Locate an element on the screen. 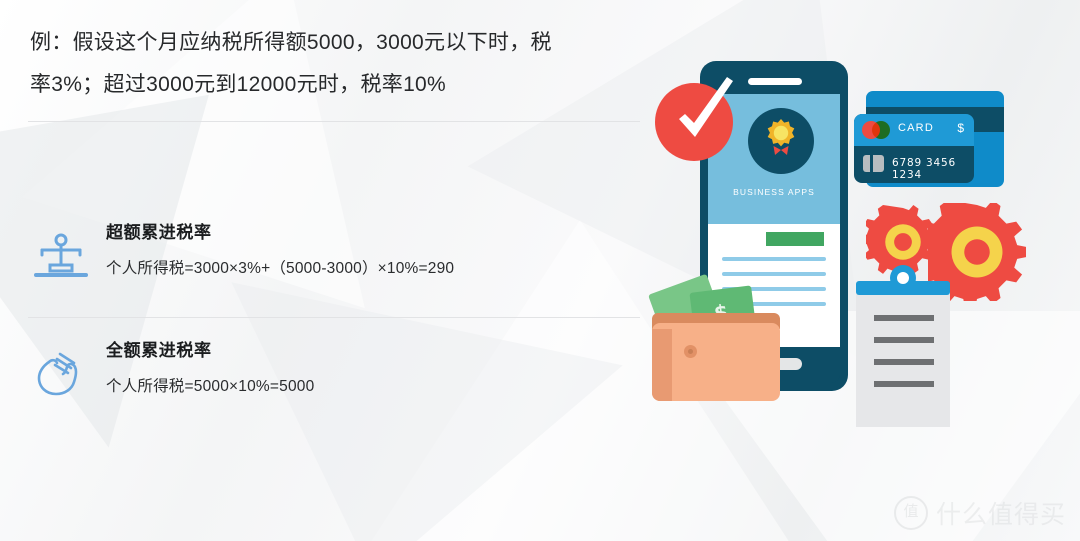 This screenshot has width=1080, height=541. card-chip-icon is located at coordinates (873, 163).